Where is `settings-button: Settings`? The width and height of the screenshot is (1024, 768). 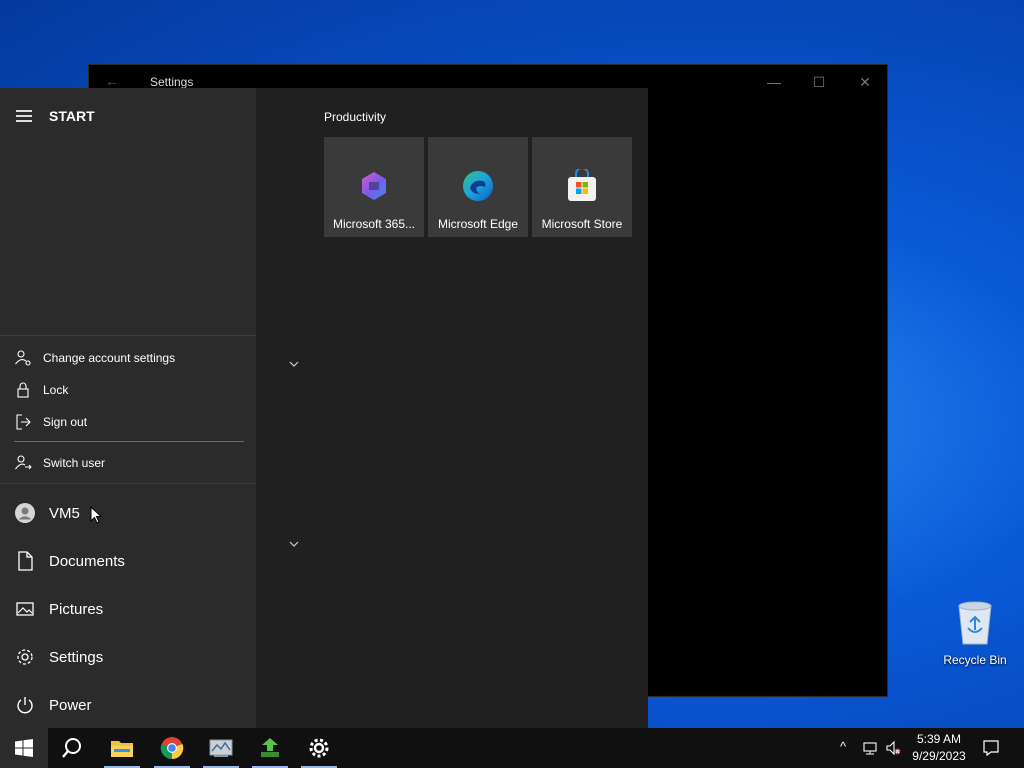 settings-button: Settings is located at coordinates (128, 657).